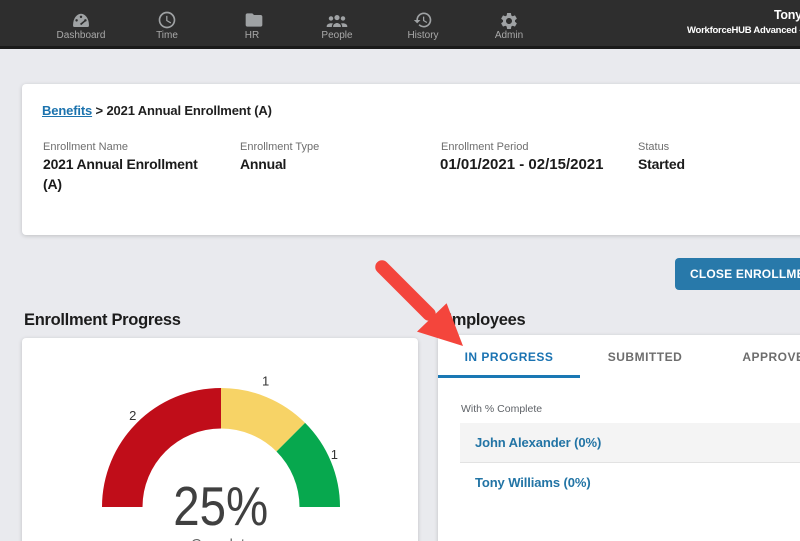  What do you see at coordinates (222, 538) in the screenshot?
I see `svg-text: Complete` at bounding box center [222, 538].